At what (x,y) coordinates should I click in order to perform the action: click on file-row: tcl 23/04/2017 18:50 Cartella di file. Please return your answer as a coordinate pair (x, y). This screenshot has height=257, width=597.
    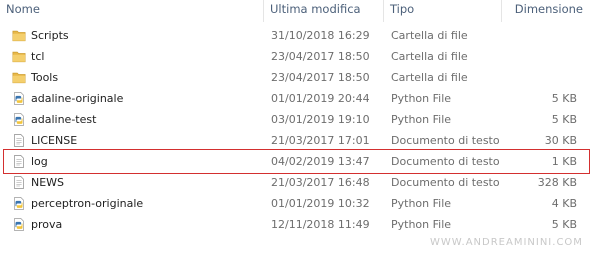
    Looking at the image, I should click on (298, 56).